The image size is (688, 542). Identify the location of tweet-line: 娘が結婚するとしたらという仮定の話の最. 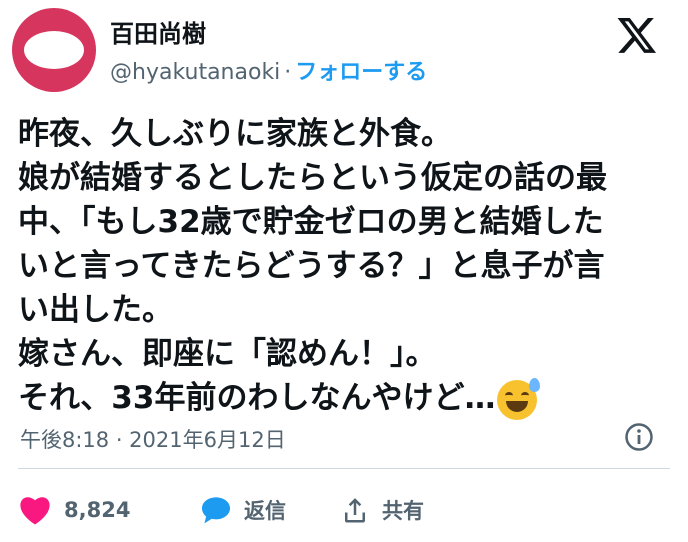
(312, 178).